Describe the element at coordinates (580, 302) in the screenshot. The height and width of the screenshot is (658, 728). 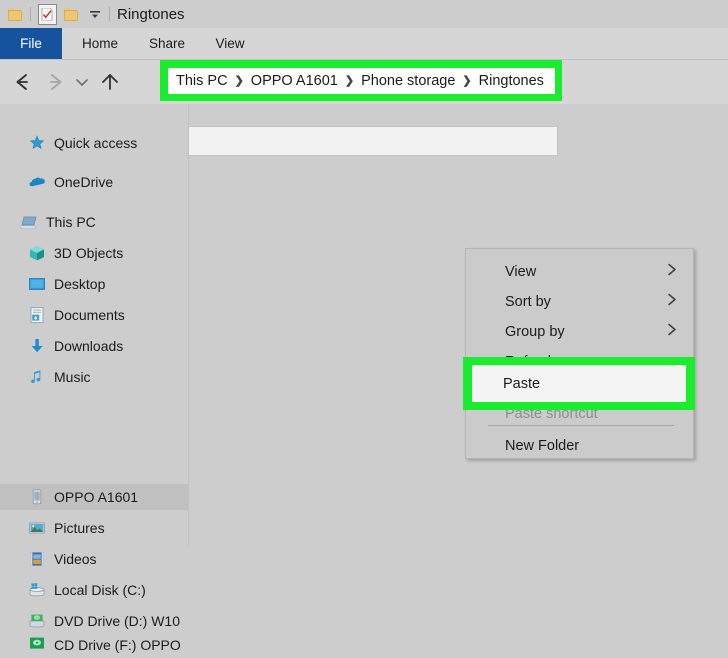
I see `menu-item-sort-by: Sort by` at that location.